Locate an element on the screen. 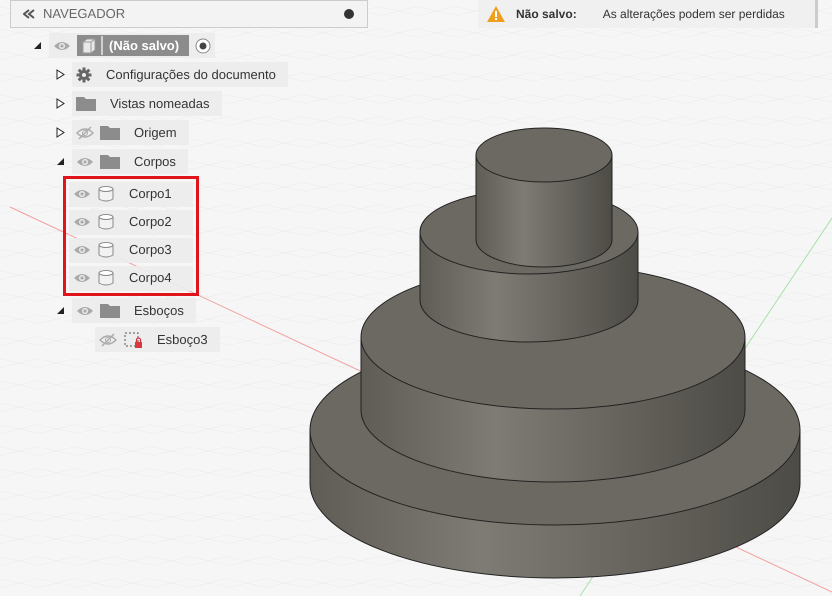  warning-icon is located at coordinates (496, 14).